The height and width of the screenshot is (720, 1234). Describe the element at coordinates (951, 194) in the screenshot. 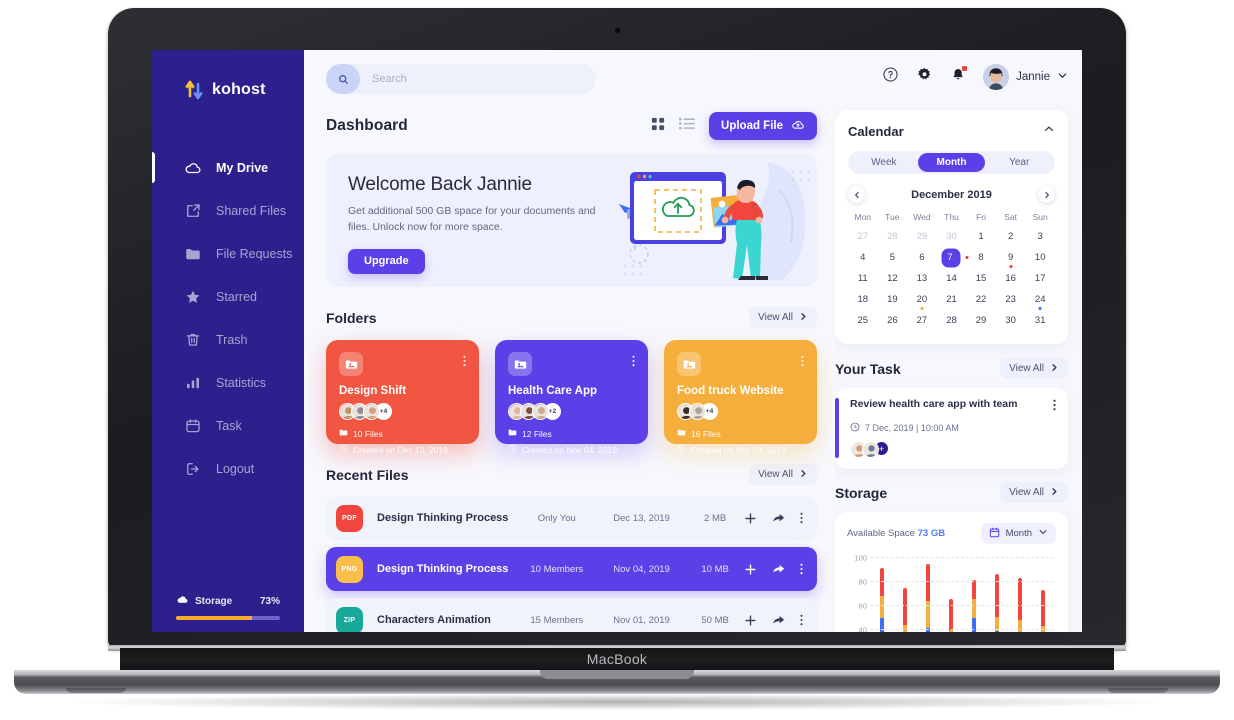

I see `calendar-month-label: December 2019` at that location.